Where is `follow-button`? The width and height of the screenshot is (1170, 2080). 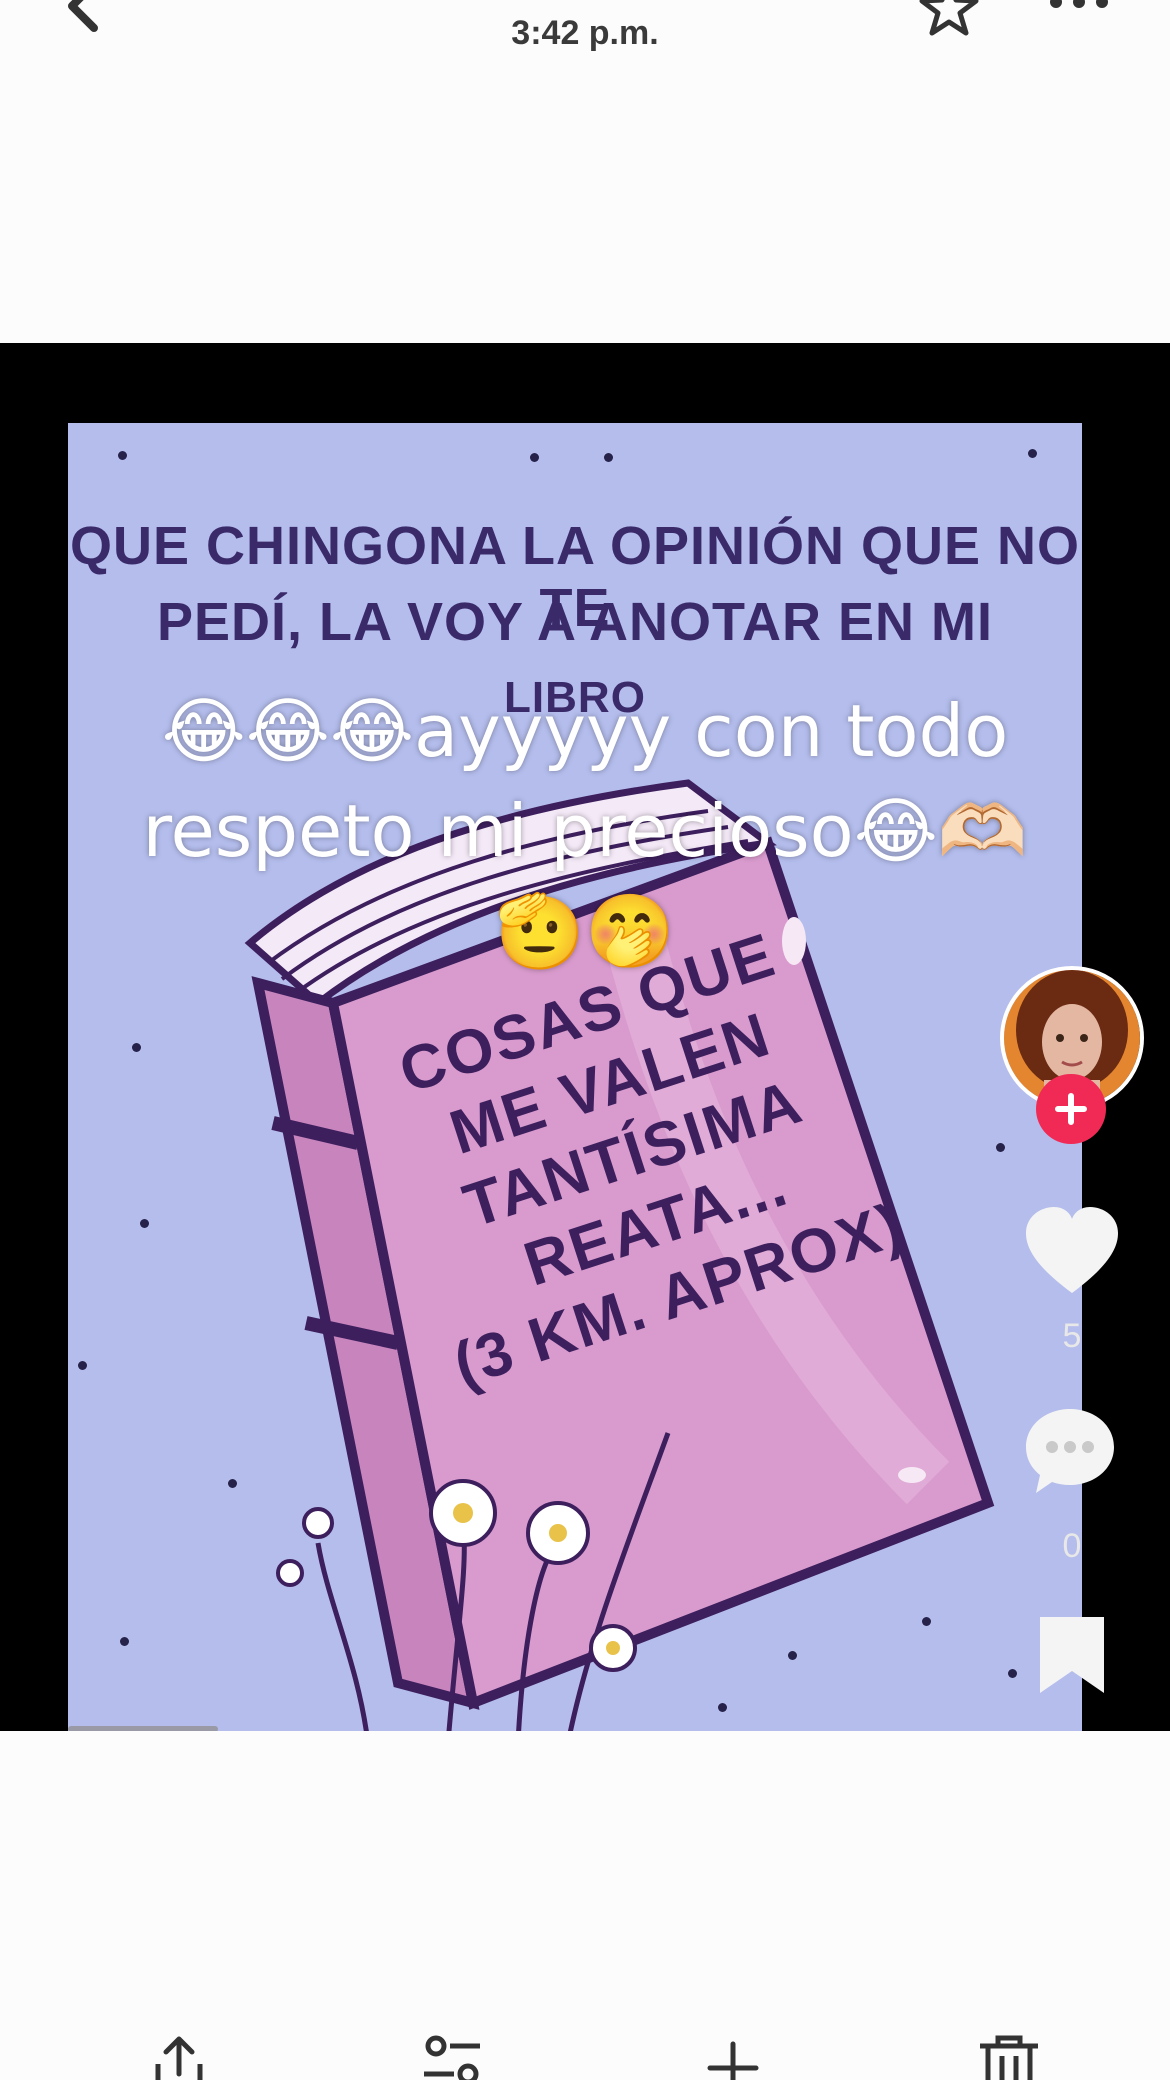 follow-button is located at coordinates (1071, 1109).